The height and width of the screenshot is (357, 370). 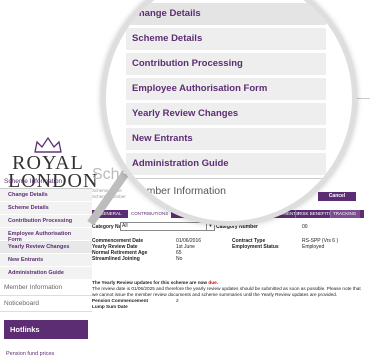 What do you see at coordinates (226, 40) in the screenshot?
I see `mag-item-scheme-details: Scheme Details` at bounding box center [226, 40].